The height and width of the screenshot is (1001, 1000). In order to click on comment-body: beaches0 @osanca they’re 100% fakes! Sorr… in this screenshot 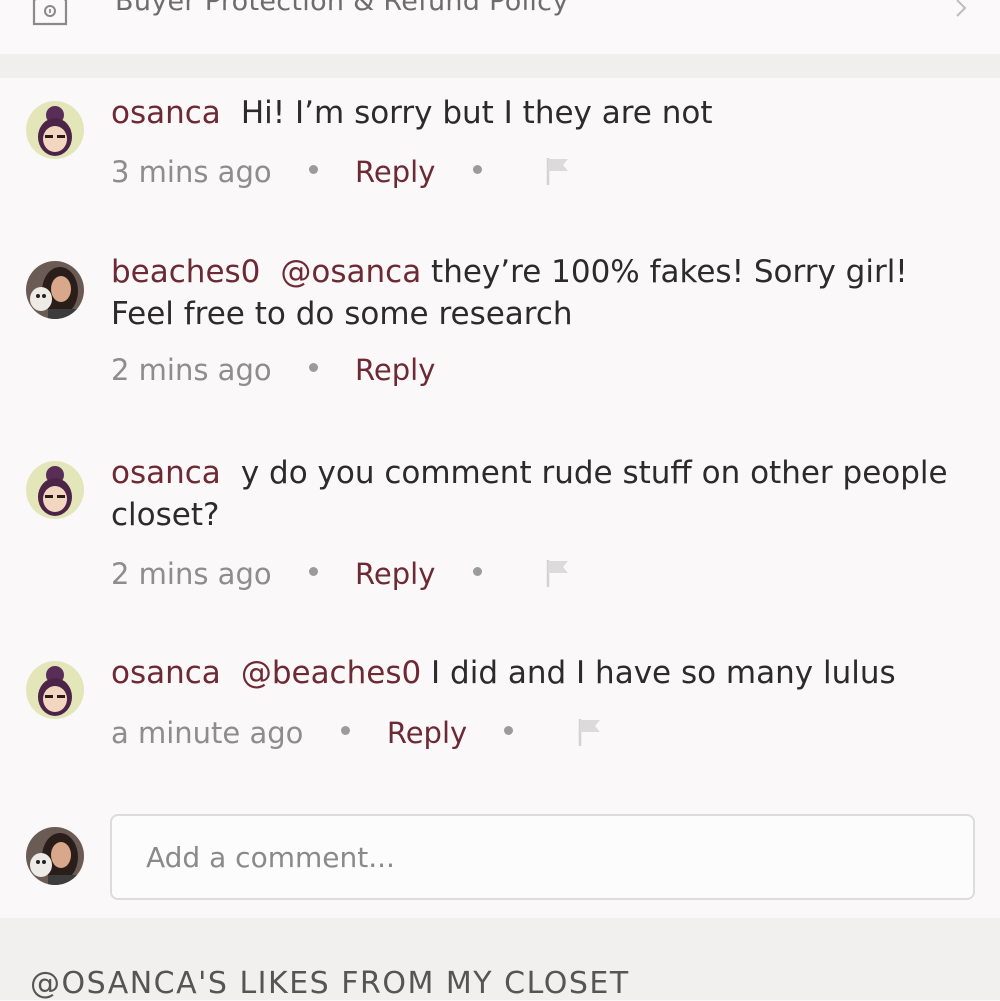, I will do `click(531, 293)`.